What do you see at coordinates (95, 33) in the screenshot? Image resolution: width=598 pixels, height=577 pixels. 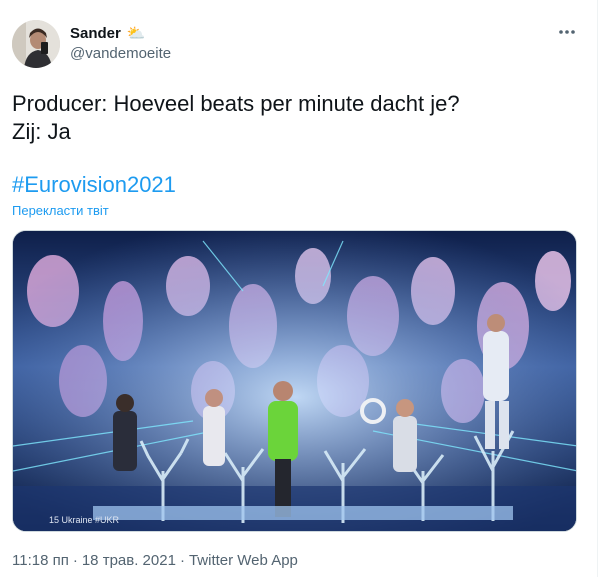 I see `author-name: Sander` at bounding box center [95, 33].